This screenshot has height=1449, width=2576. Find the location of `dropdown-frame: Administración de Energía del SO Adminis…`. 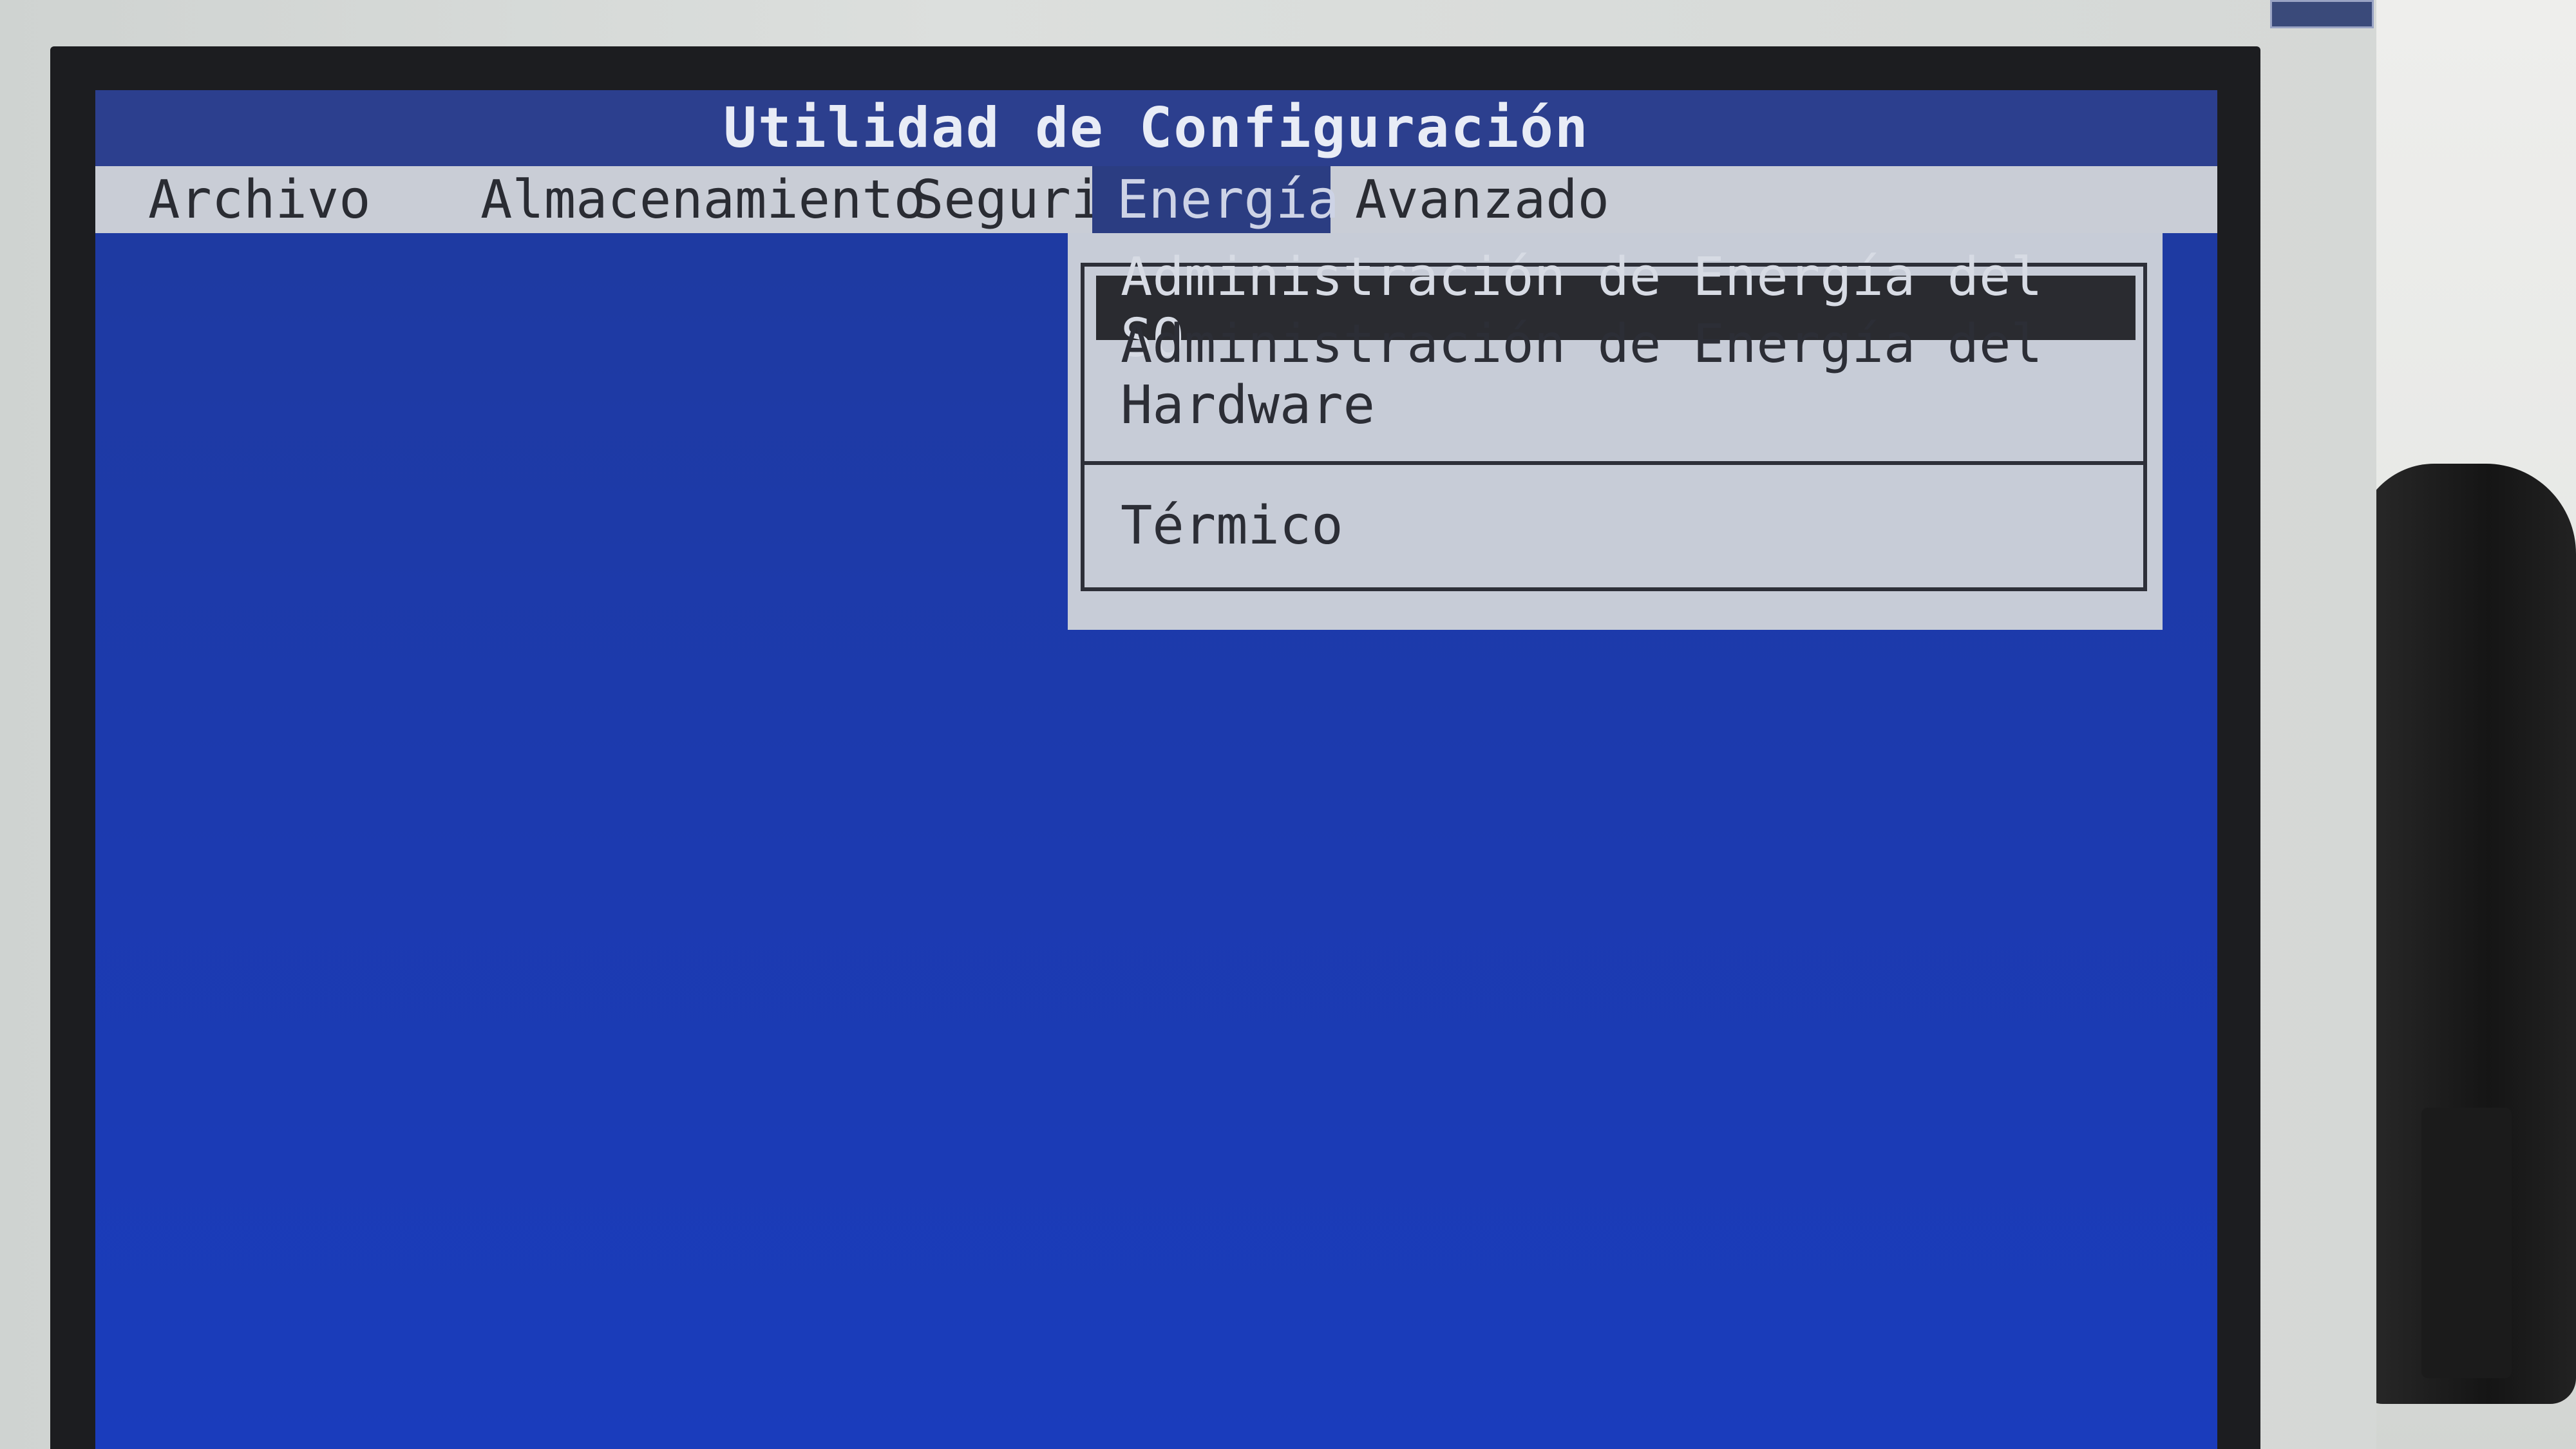

dropdown-frame: Administración de Energía del SO Adminis… is located at coordinates (1614, 419).